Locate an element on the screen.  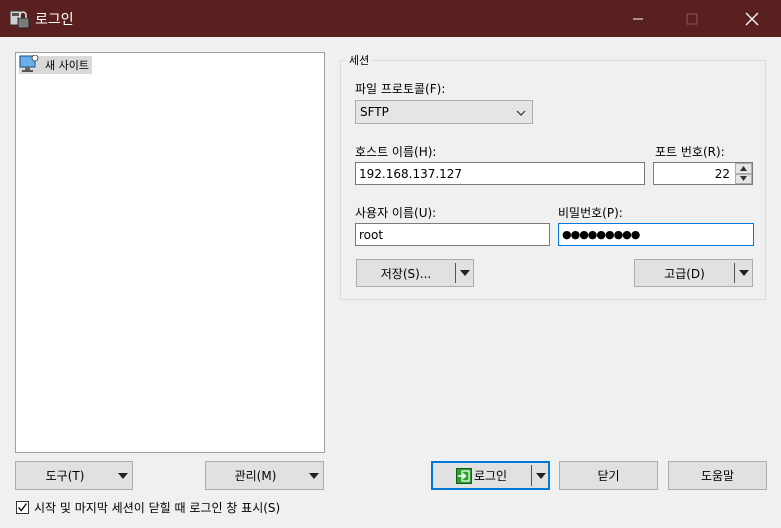
host-input: 192.168.137.127 is located at coordinates (500, 173).